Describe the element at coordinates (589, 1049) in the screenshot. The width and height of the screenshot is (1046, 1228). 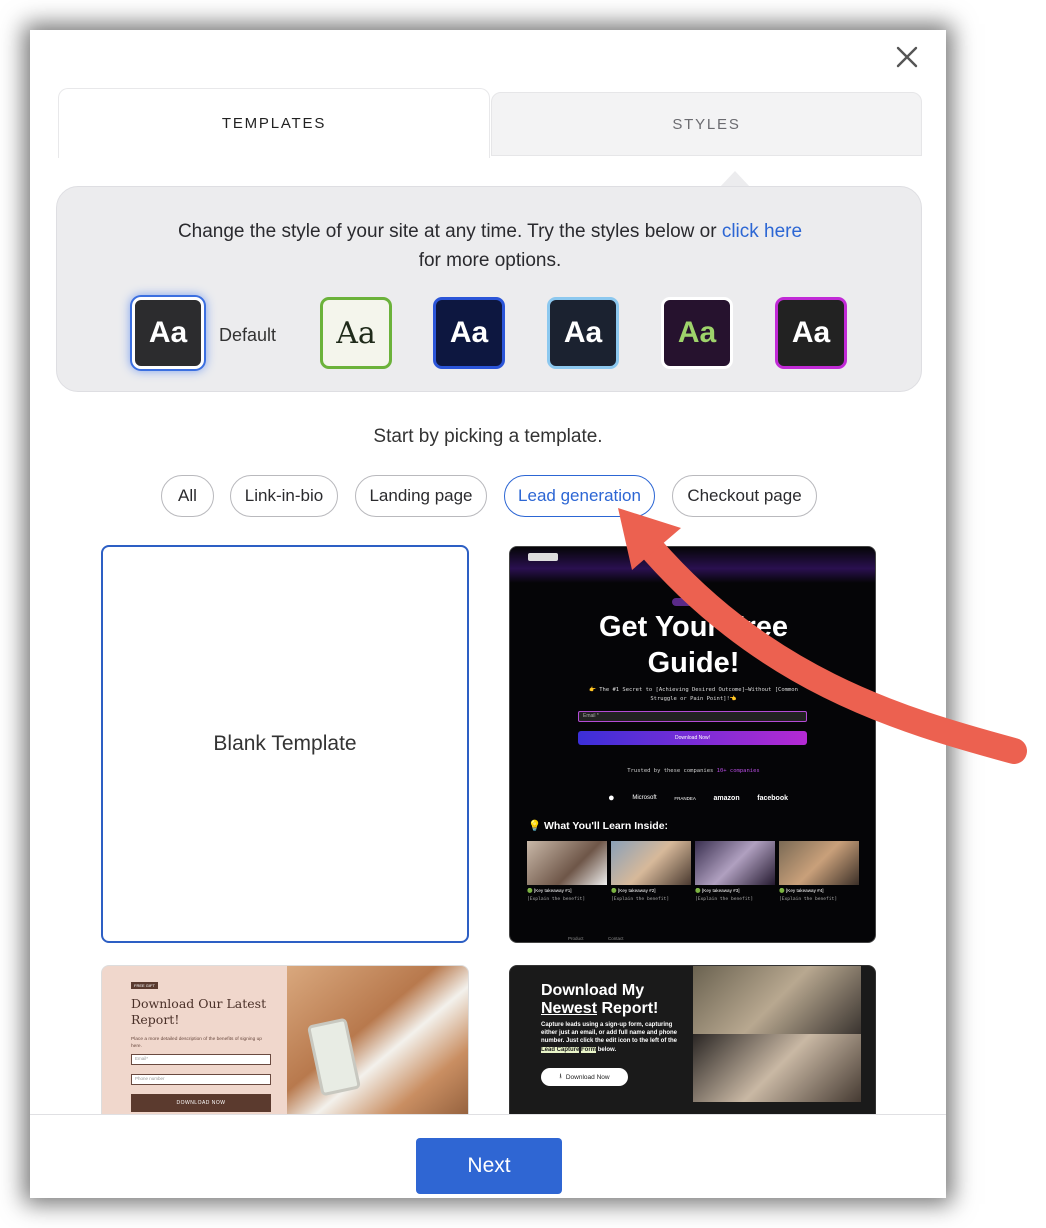
I see `newest-highlight-2: Form` at that location.